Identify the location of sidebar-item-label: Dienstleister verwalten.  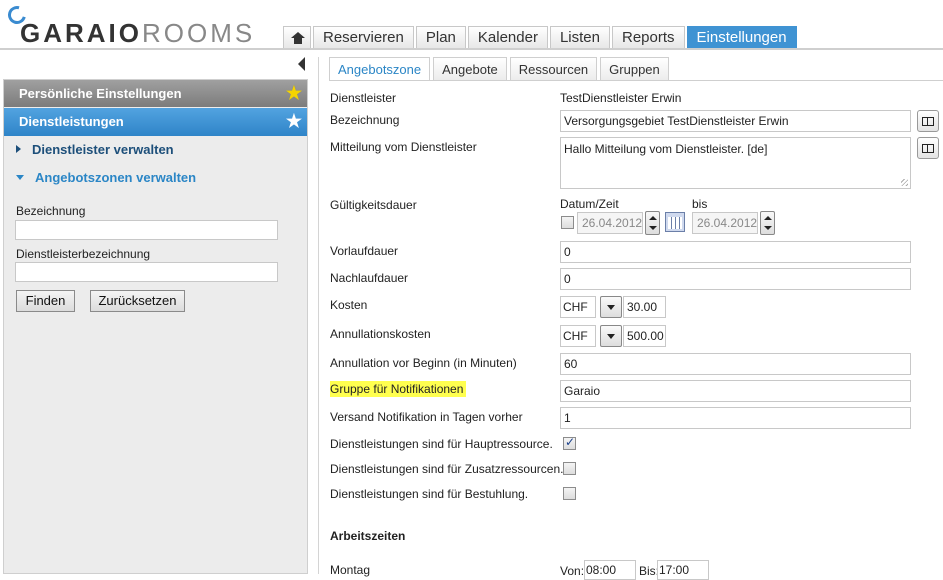
(103, 149).